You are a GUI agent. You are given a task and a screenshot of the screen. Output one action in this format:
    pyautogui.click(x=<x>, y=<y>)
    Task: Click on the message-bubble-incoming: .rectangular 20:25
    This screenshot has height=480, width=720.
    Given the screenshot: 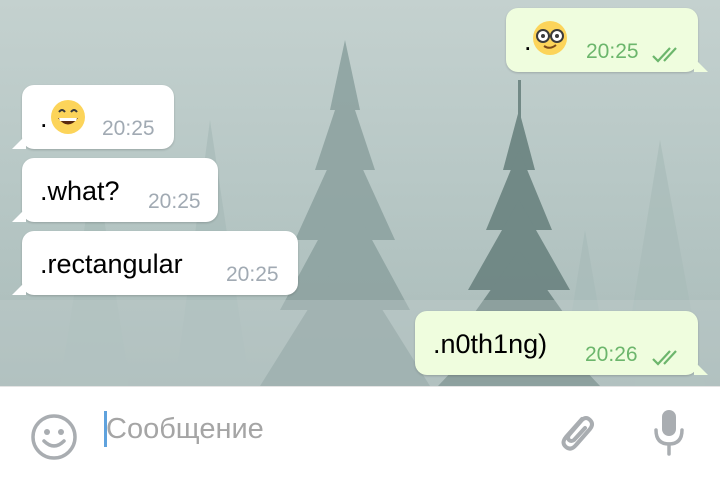 What is the action you would take?
    pyautogui.click(x=155, y=263)
    